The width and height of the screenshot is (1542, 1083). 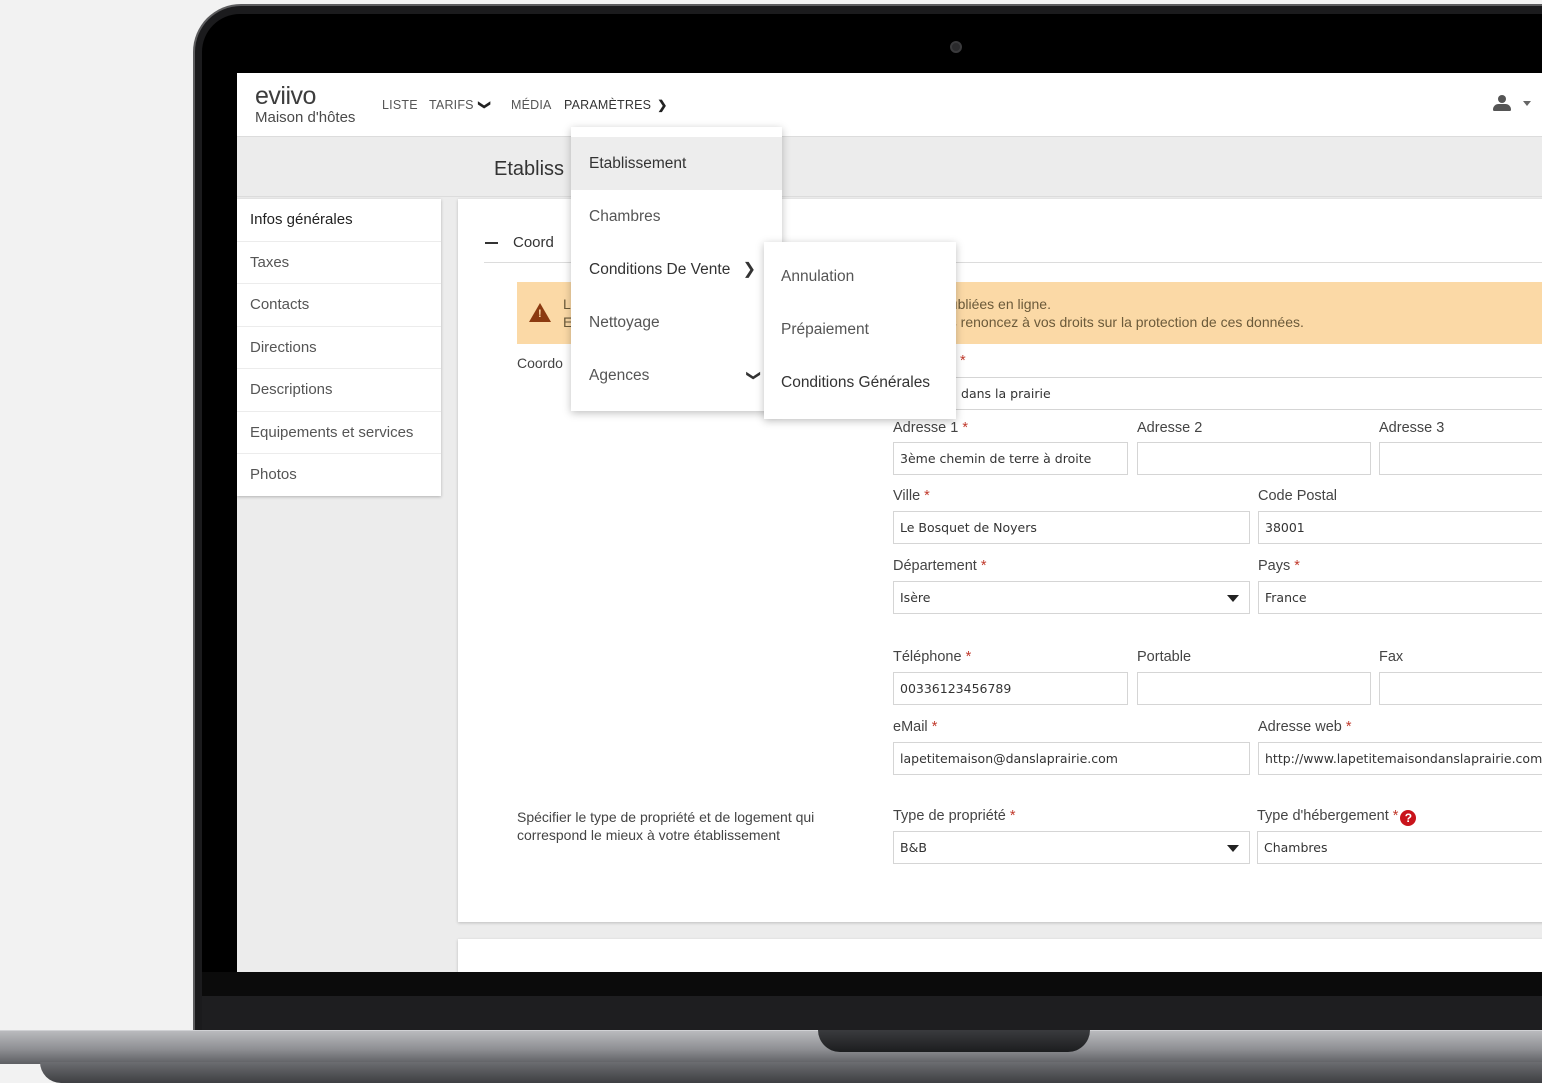 I want to click on submenu-item-annulation: Annulation, so click(x=860, y=276).